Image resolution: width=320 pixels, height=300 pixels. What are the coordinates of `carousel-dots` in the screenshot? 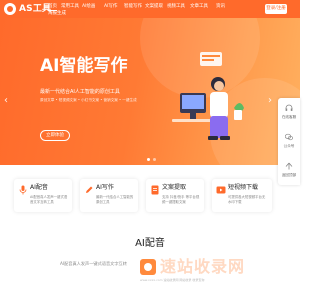 It's located at (151, 159).